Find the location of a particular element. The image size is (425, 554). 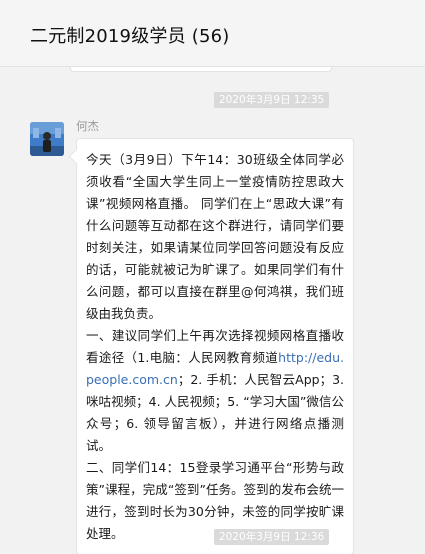

timestamp-chip: 2020年3月9日 12:35 is located at coordinates (272, 100).